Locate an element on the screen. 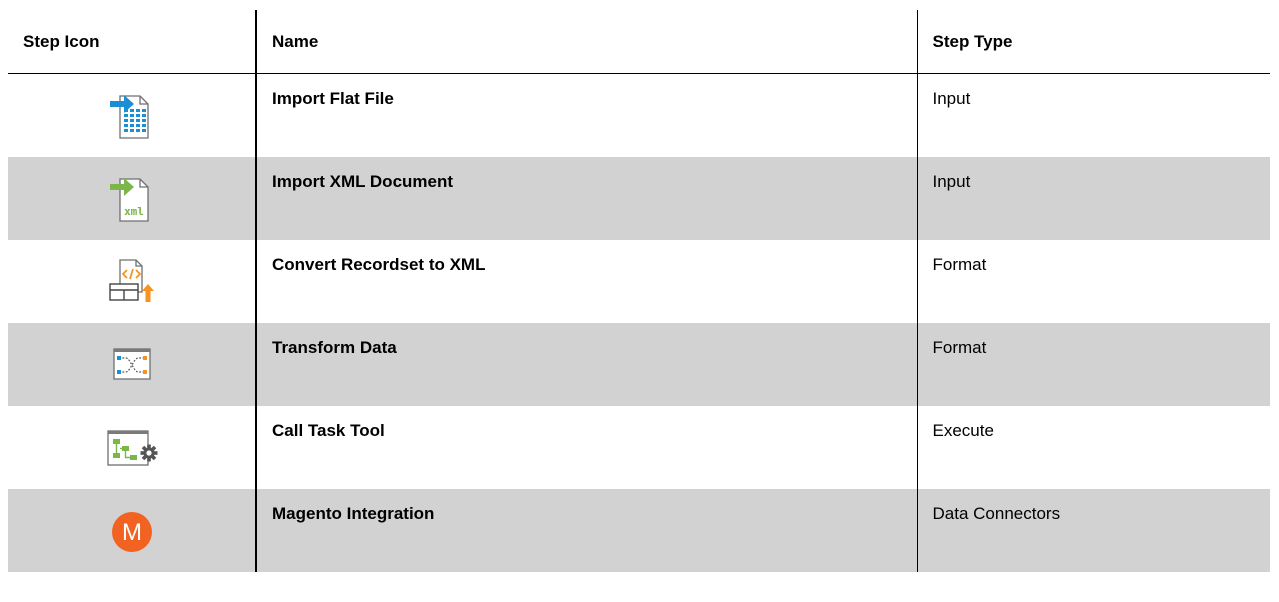 The image size is (1279, 602). header-name: Name is located at coordinates (586, 42).